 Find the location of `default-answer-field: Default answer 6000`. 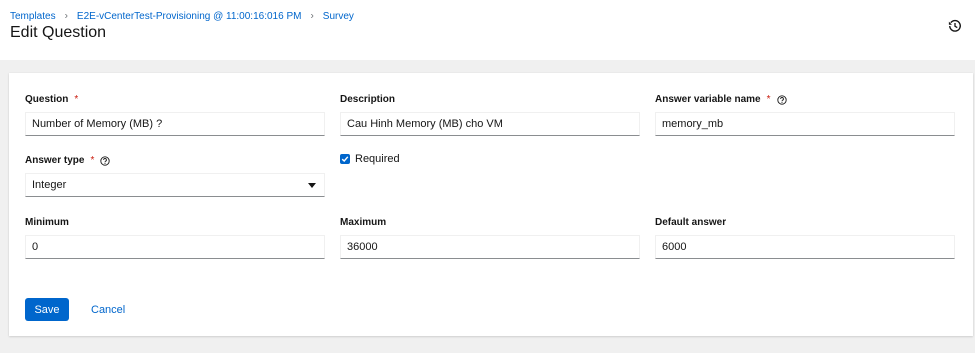

default-answer-field: Default answer 6000 is located at coordinates (805, 238).